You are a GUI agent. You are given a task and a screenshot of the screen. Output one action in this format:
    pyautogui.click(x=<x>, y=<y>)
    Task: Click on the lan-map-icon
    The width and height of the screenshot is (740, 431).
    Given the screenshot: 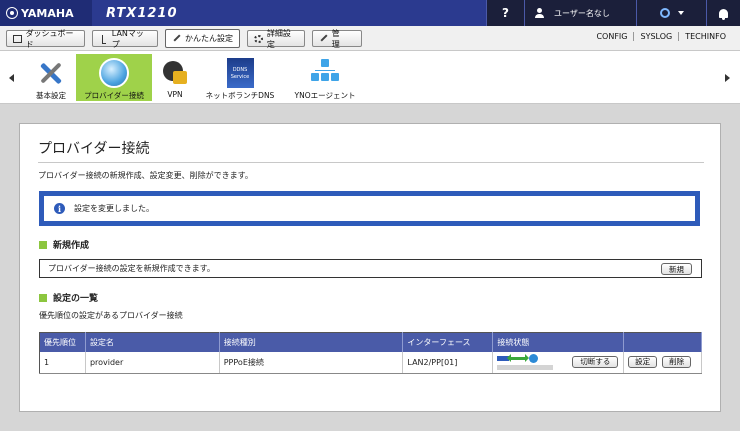 What is the action you would take?
    pyautogui.click(x=103, y=39)
    